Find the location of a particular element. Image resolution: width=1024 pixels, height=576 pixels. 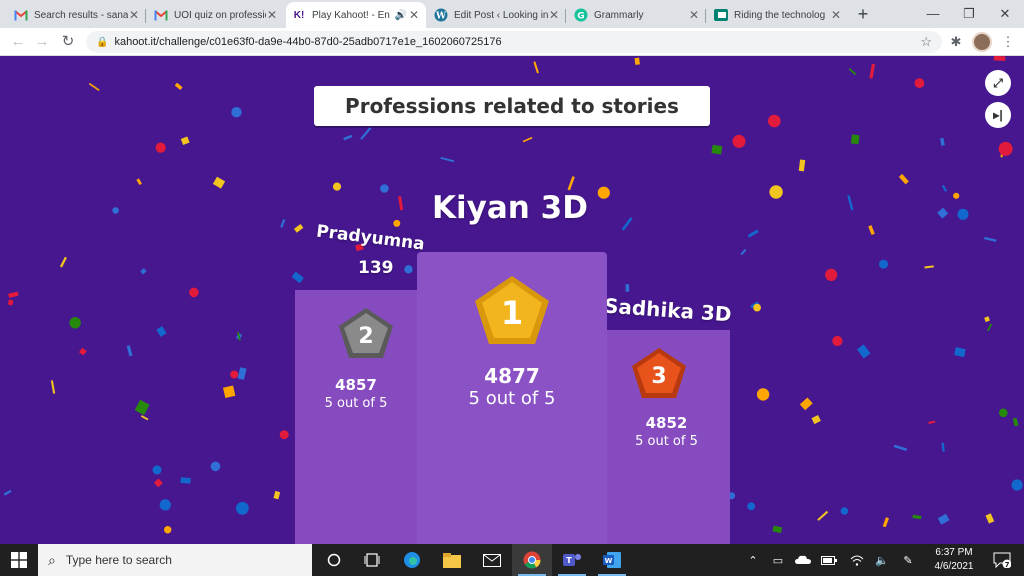

search-placeholder: Type here to search is located at coordinates (118, 560).